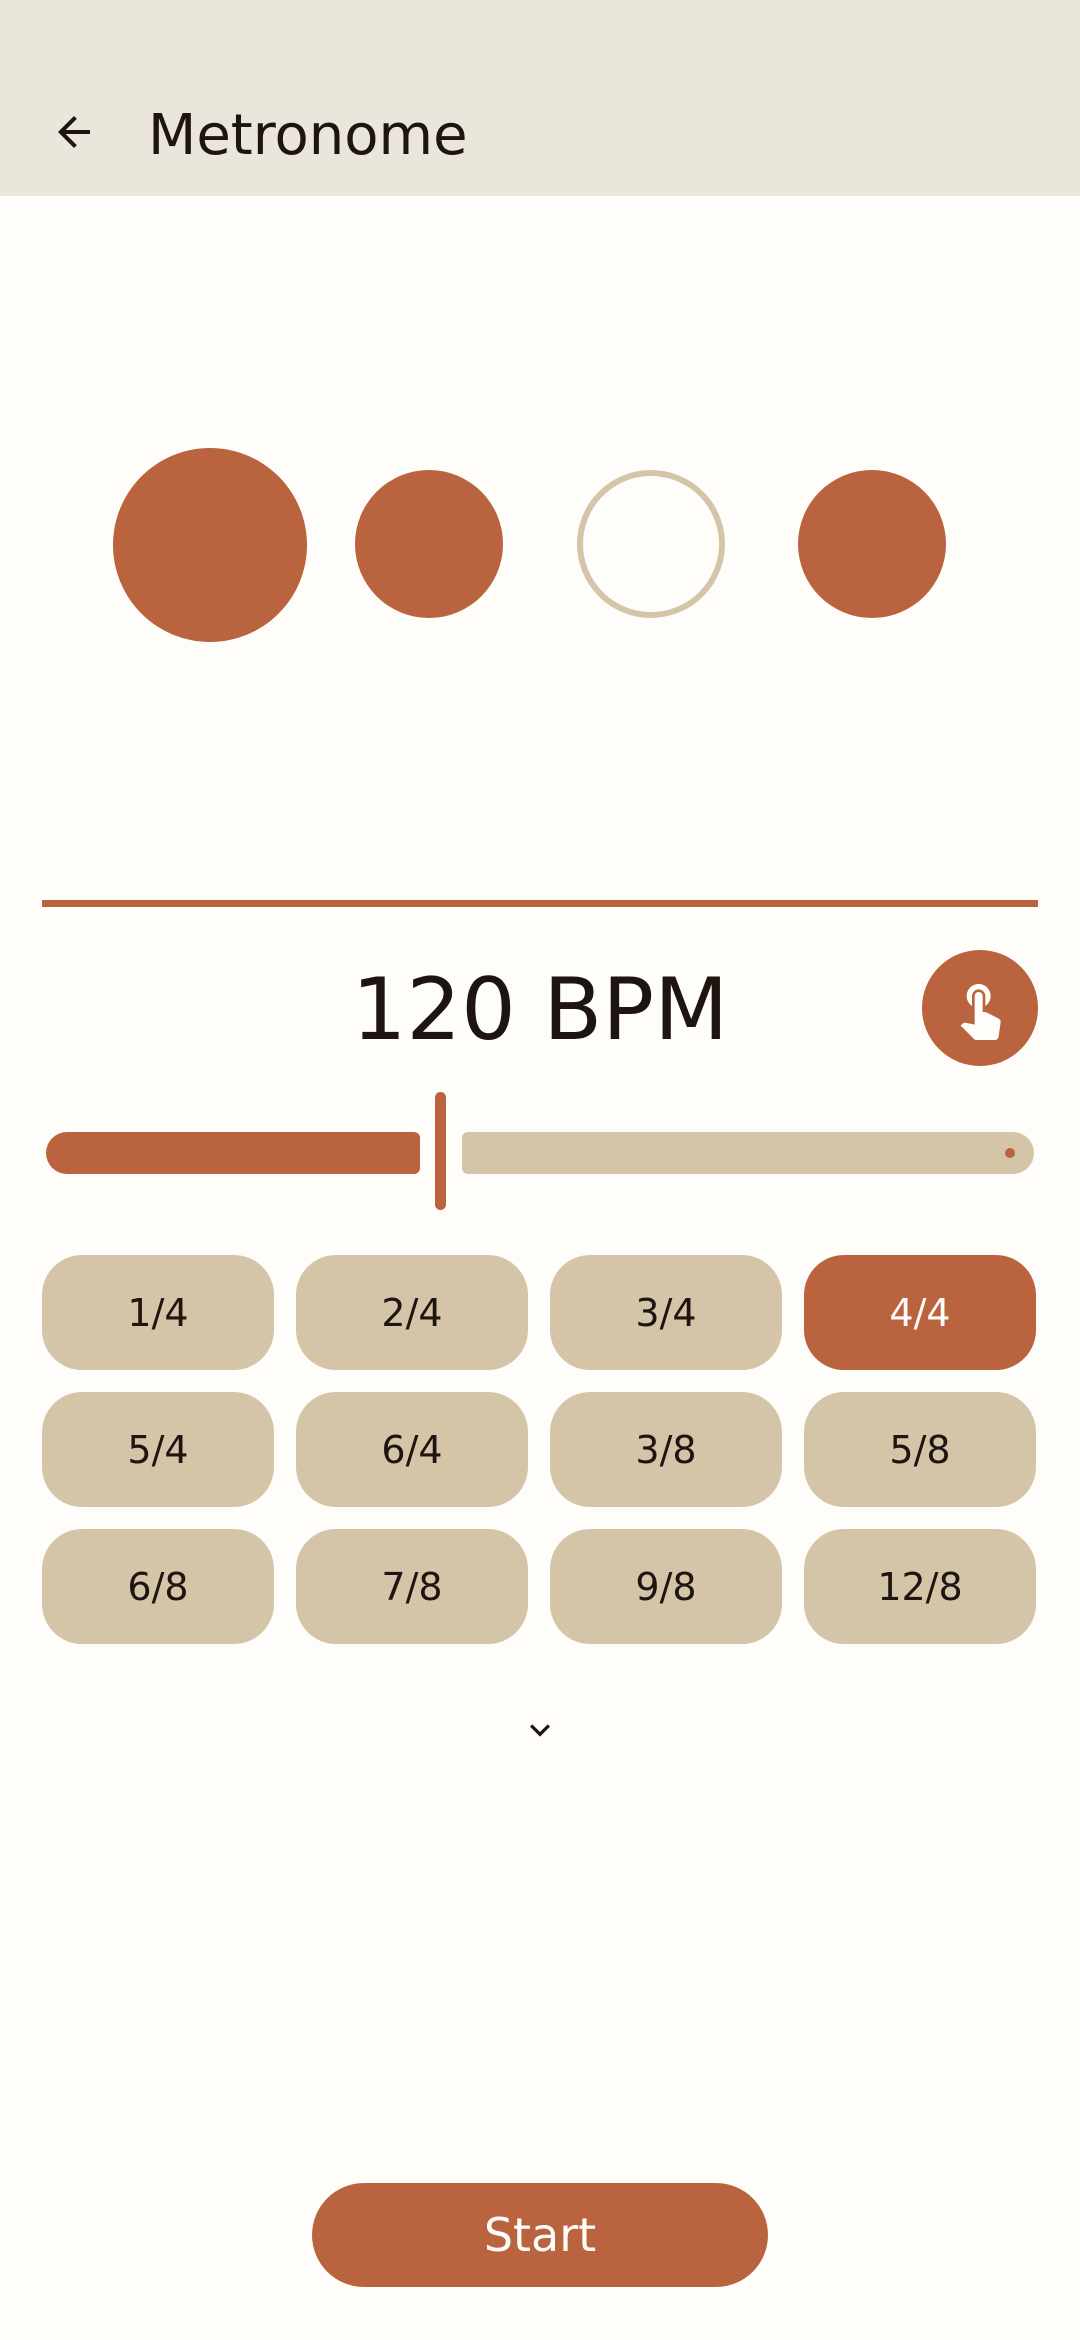 This screenshot has height=2340, width=1080. Describe the element at coordinates (666, 1312) in the screenshot. I see `time-signature-3-4: 3/4` at that location.